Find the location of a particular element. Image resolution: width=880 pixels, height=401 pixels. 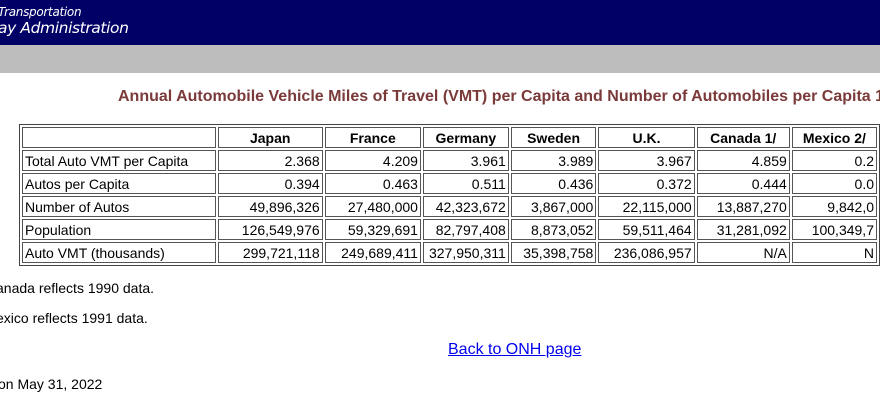

table-cell: 9,842,0 is located at coordinates (834, 206).